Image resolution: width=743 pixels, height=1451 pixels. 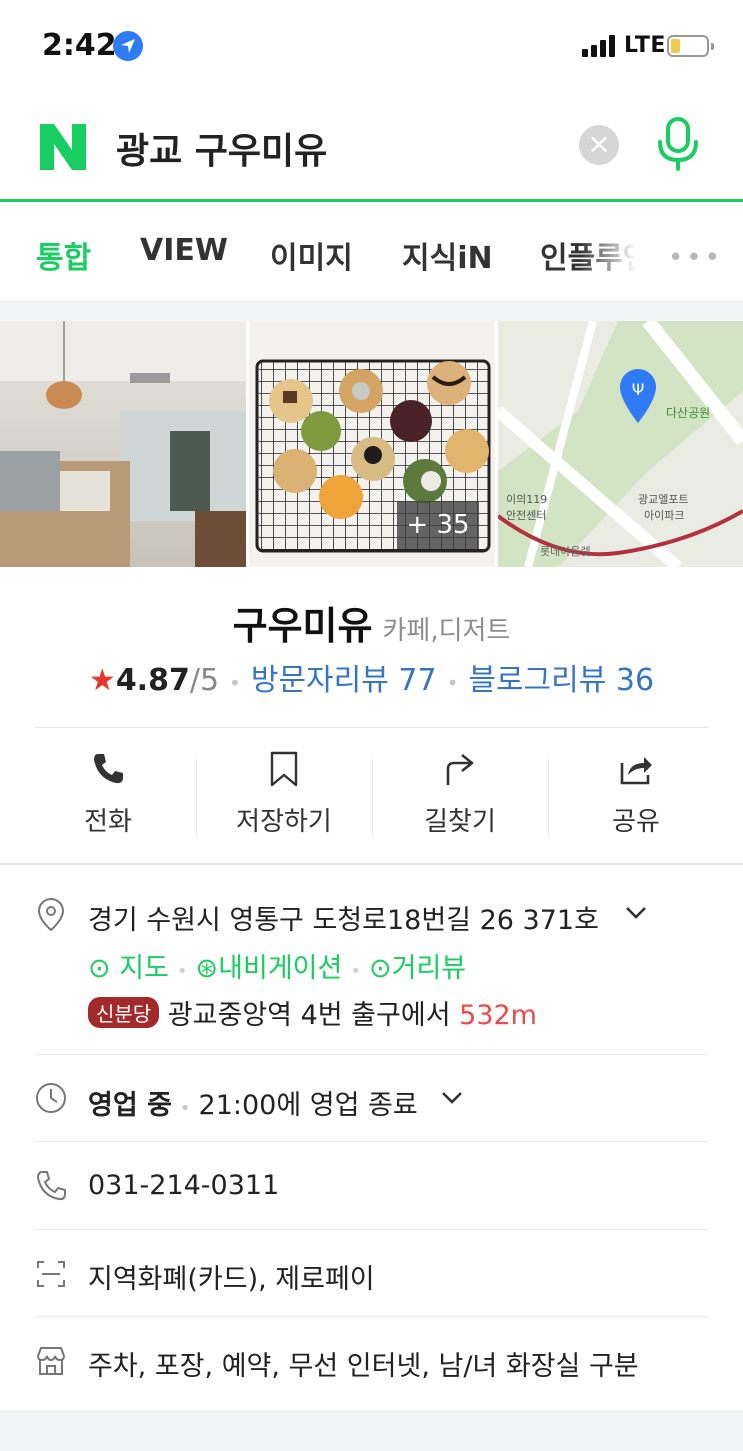 I want to click on phone-outline-icon, so click(x=51, y=1186).